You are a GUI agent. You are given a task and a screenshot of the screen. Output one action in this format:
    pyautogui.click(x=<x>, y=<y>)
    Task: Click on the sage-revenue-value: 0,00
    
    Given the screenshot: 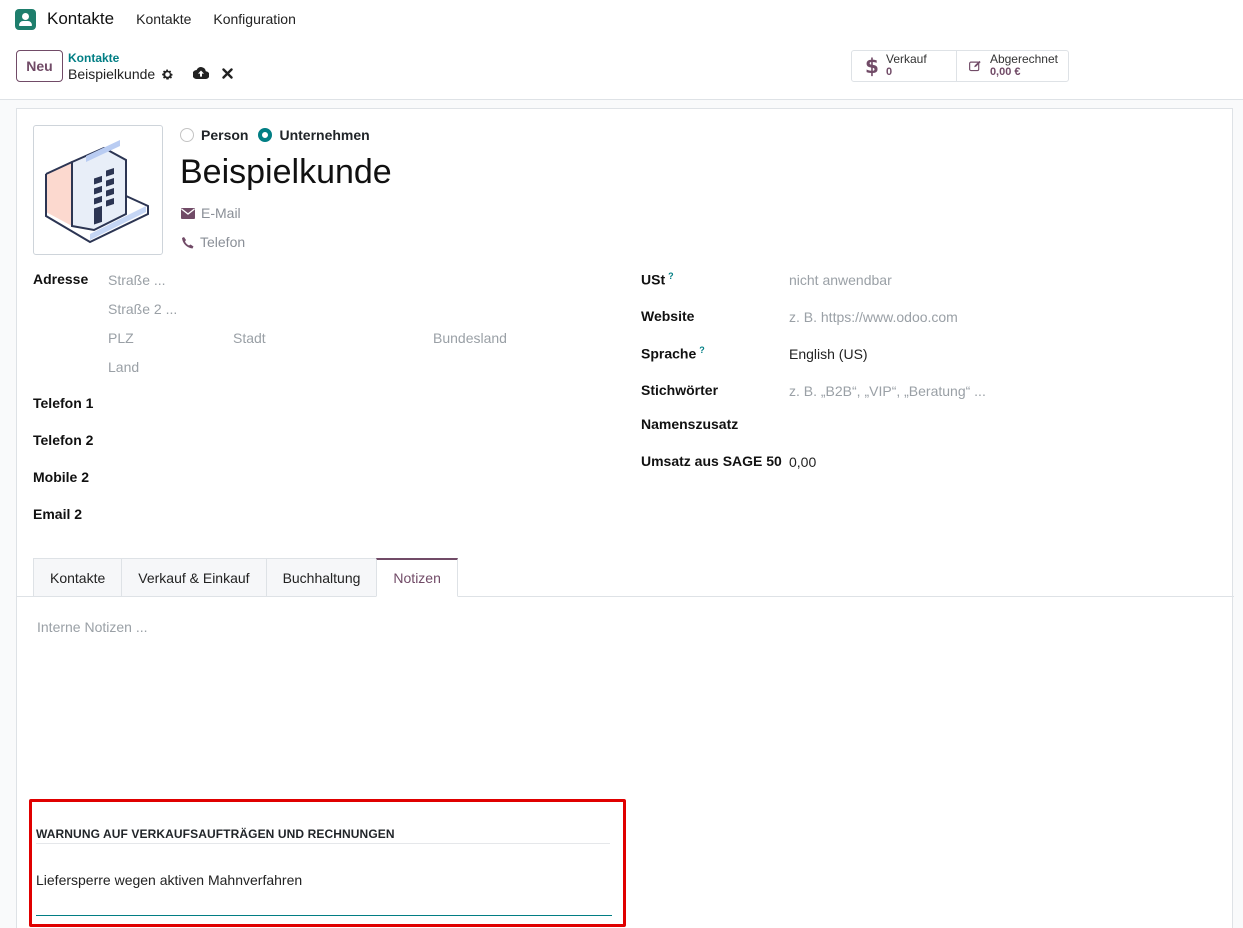 What is the action you would take?
    pyautogui.click(x=803, y=462)
    